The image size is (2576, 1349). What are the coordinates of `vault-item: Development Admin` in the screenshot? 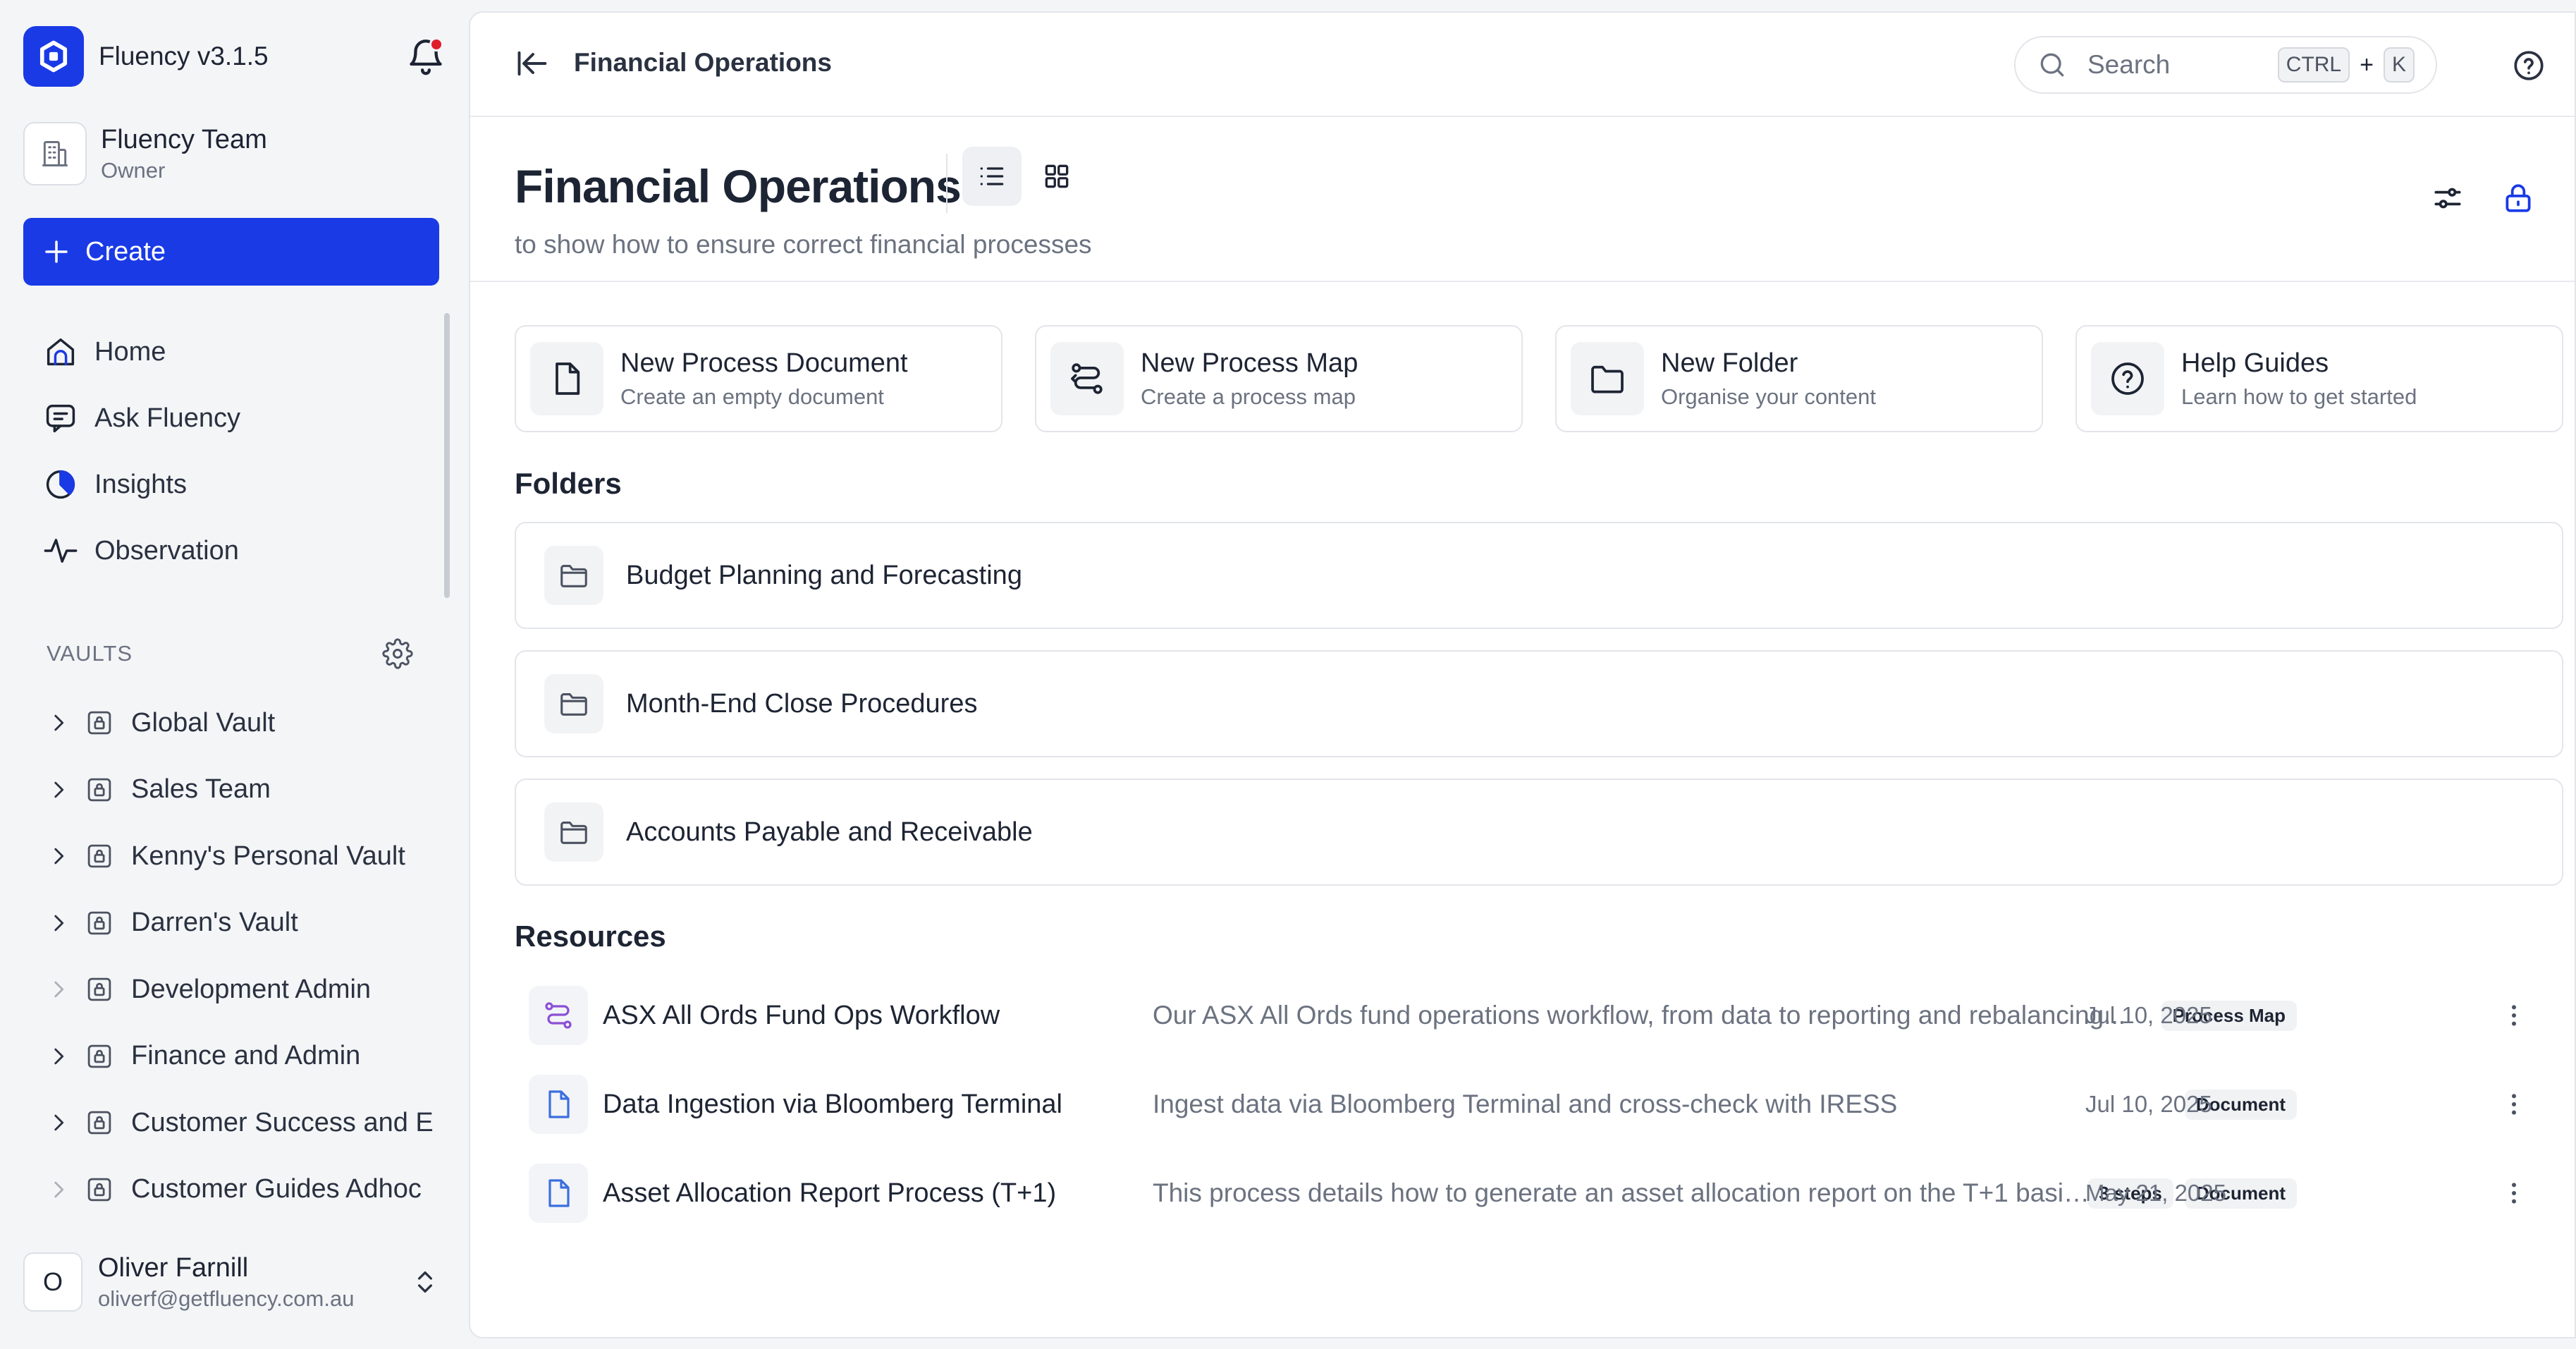 It's located at (244, 989).